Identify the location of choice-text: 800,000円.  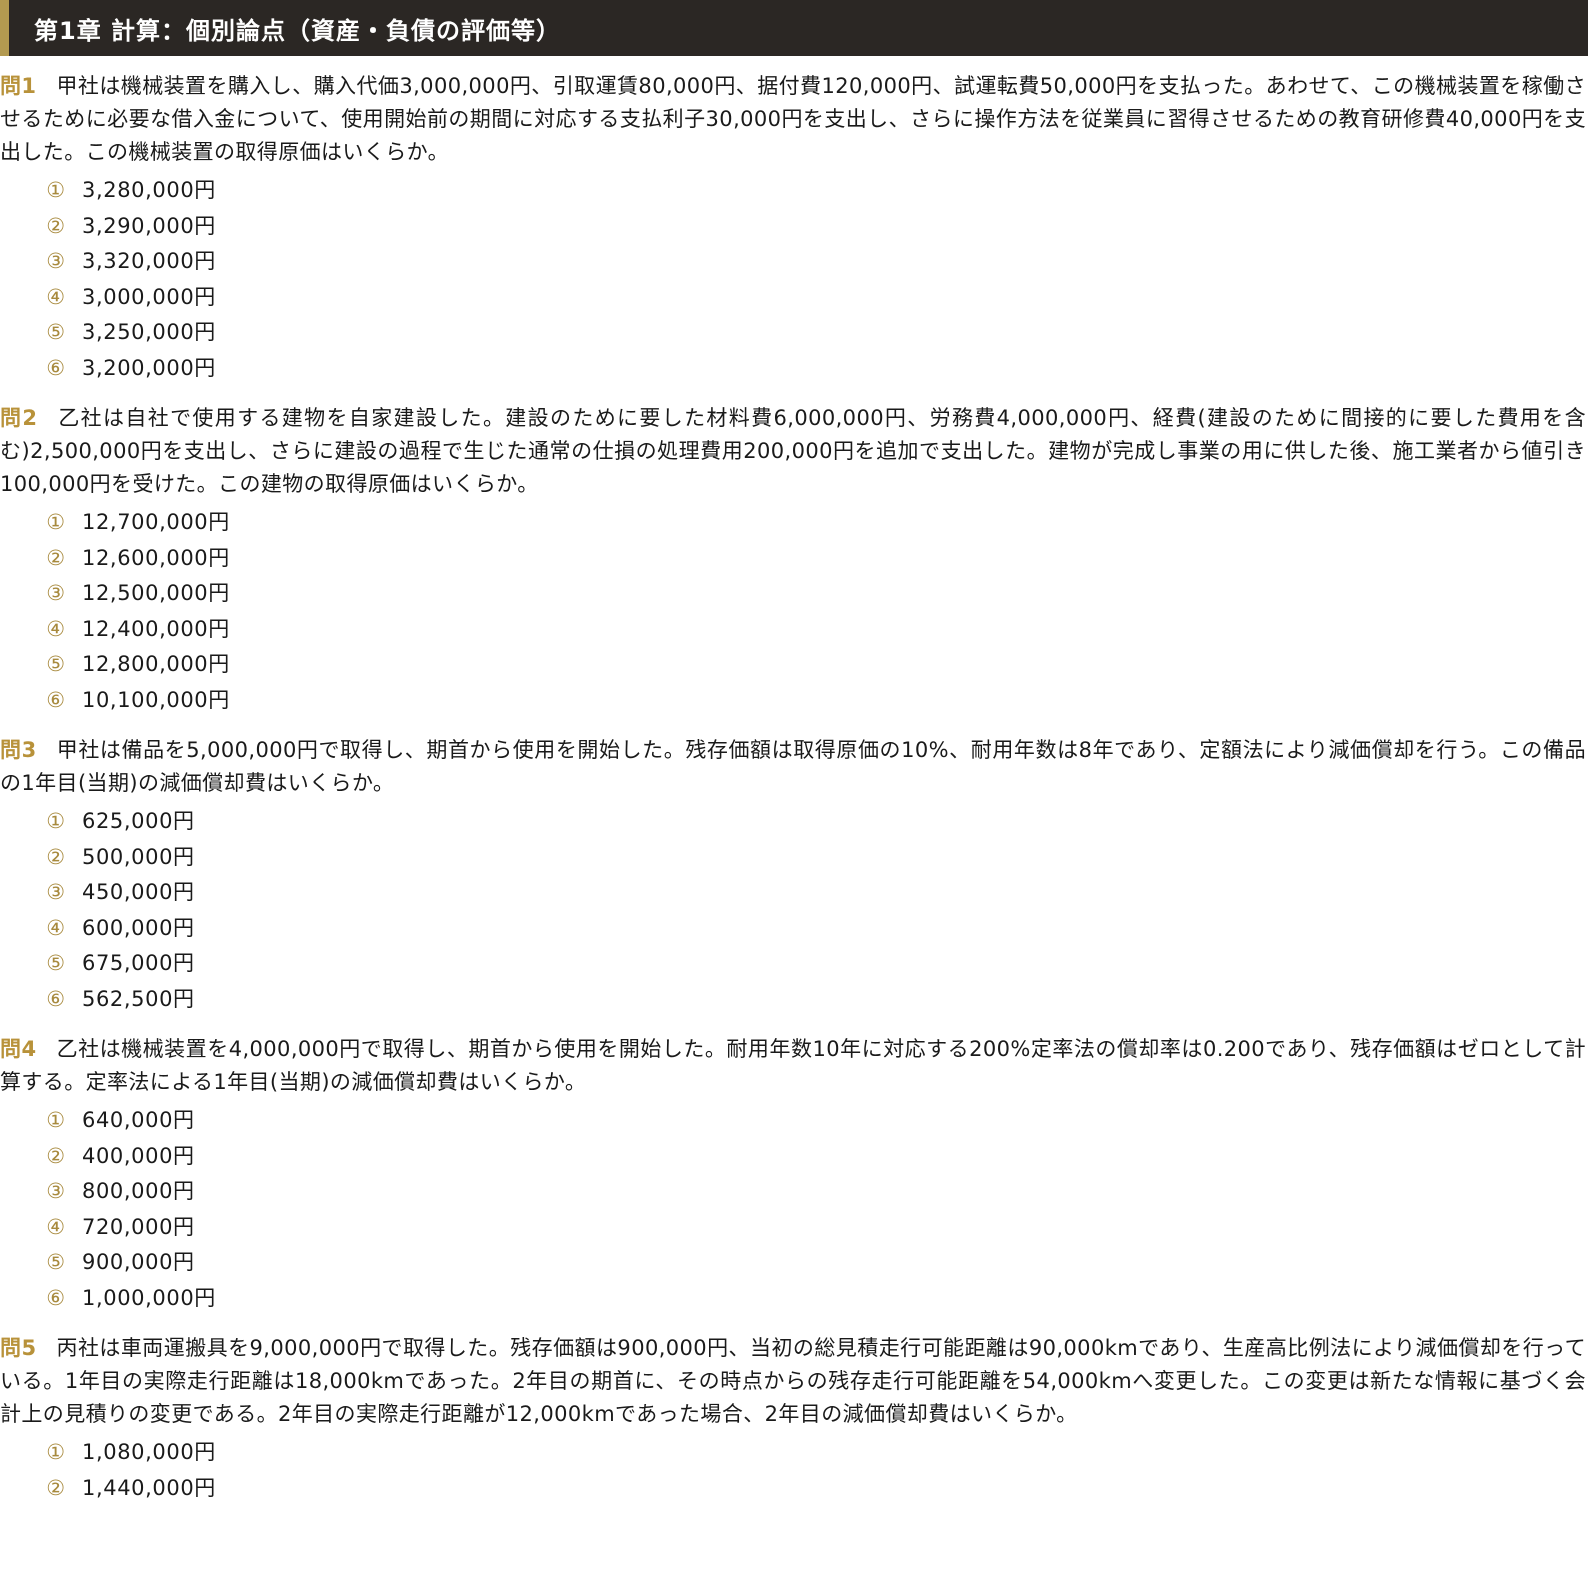
(138, 1191).